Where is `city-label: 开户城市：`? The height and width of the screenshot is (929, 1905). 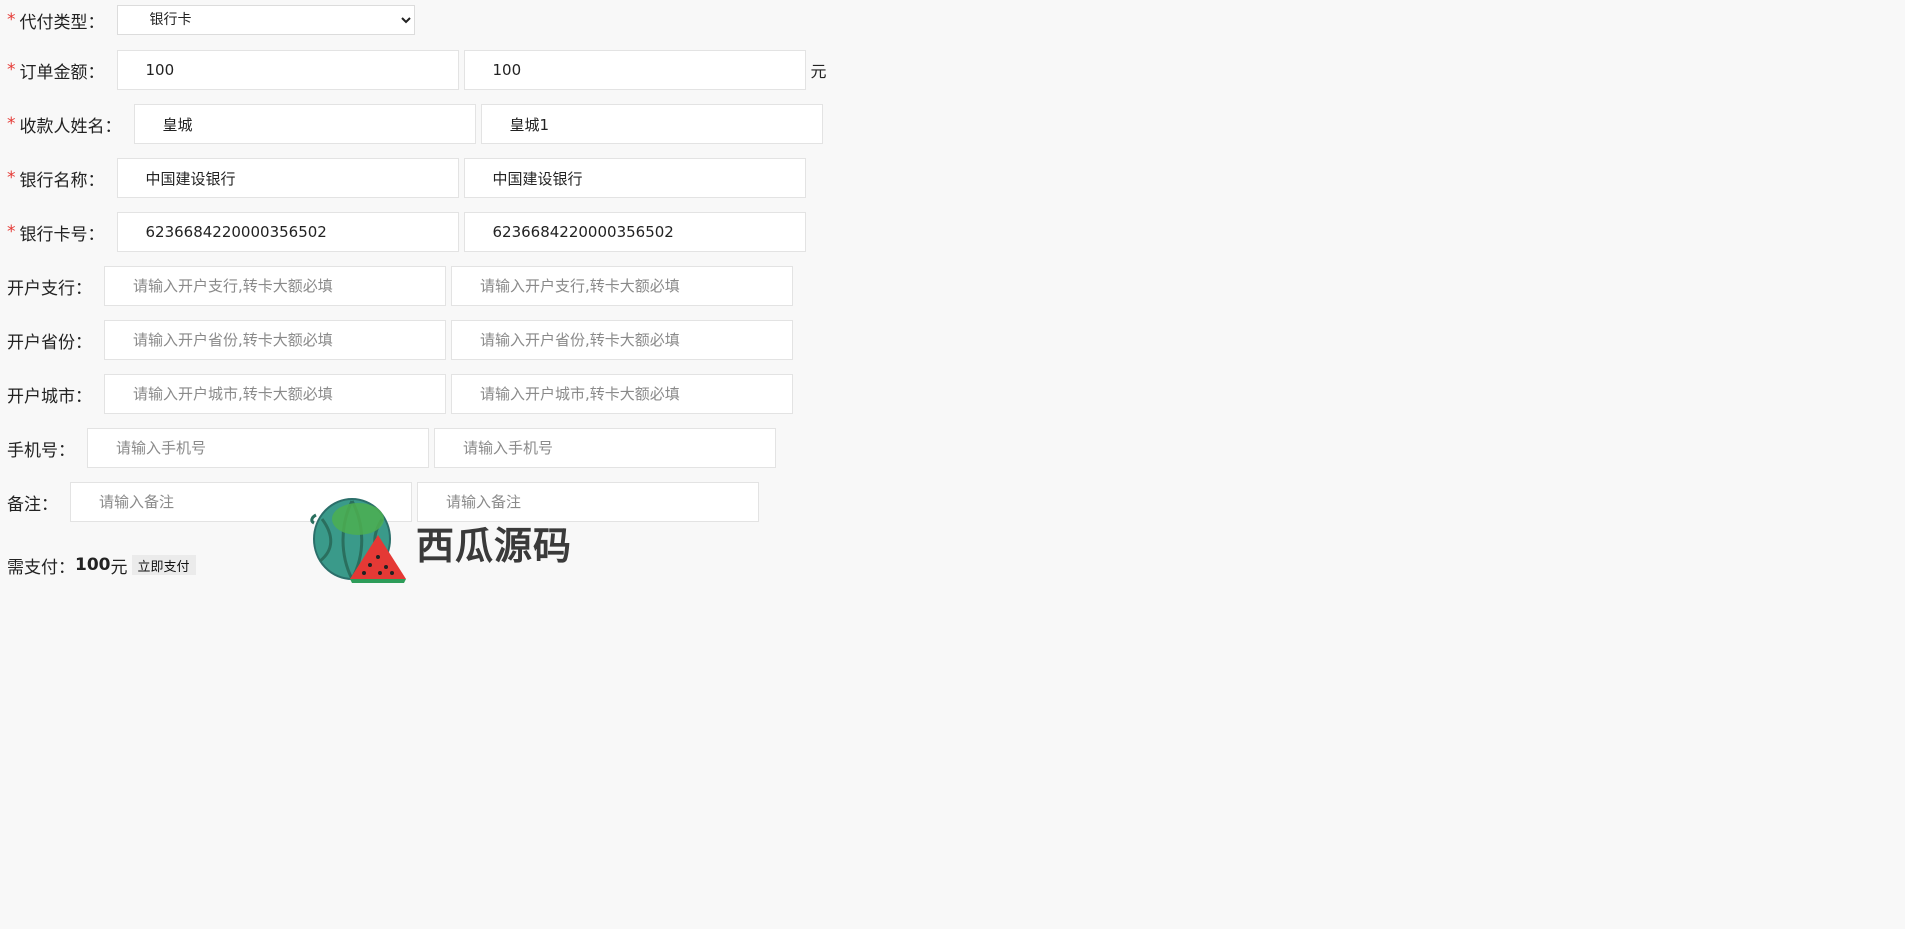
city-label: 开户城市： is located at coordinates (49, 396).